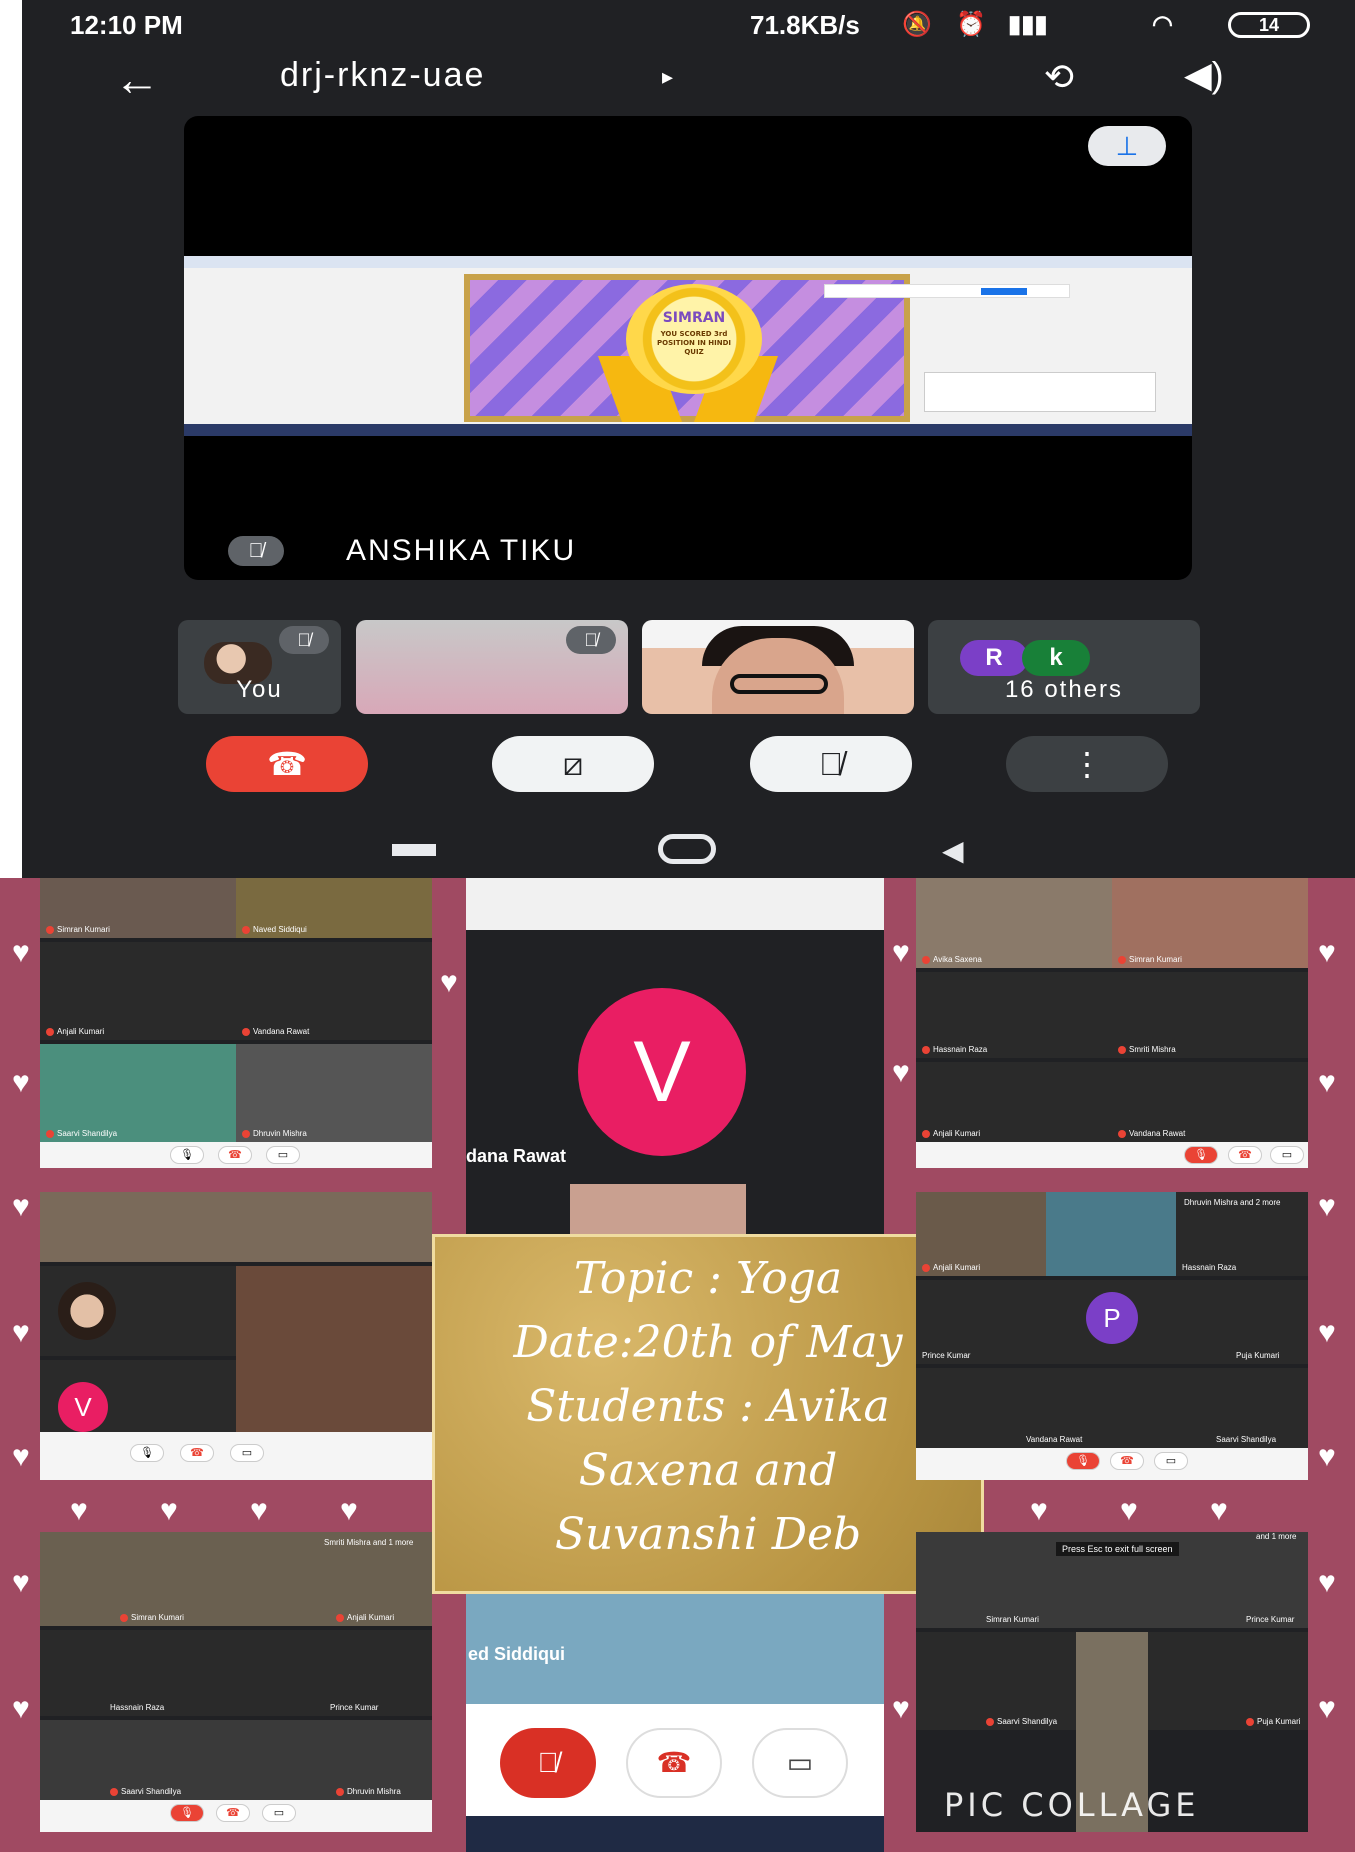  I want to click on more-options-button: ⋮, so click(1087, 764).